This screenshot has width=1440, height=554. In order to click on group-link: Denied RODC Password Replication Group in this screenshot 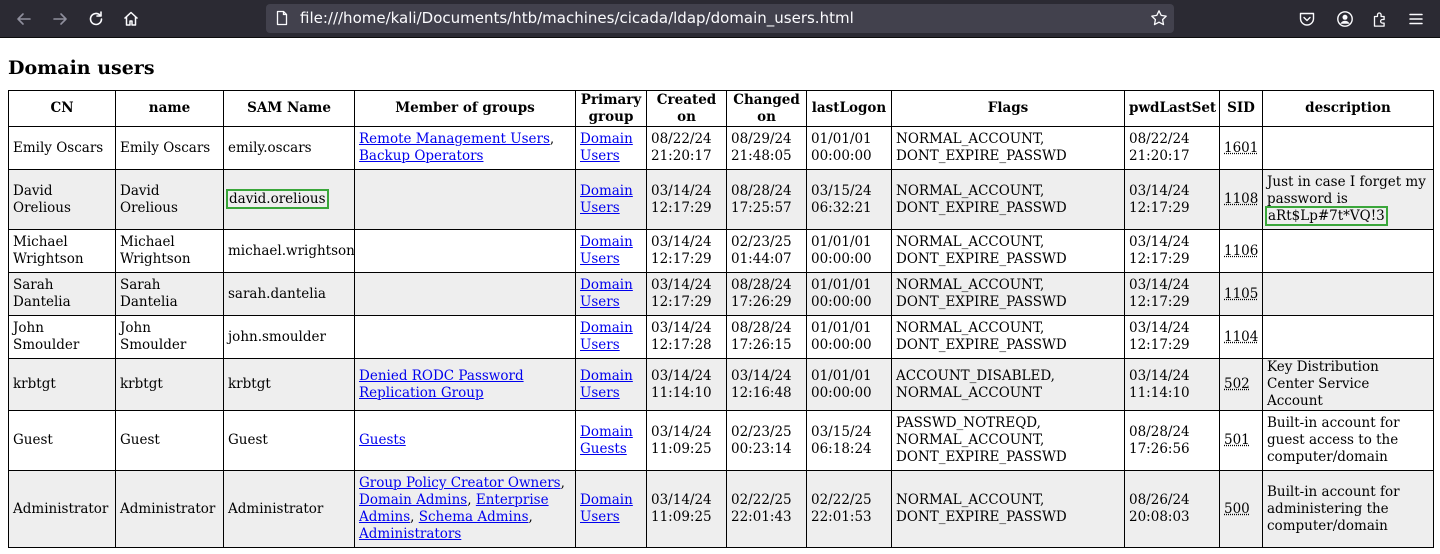, I will do `click(441, 384)`.